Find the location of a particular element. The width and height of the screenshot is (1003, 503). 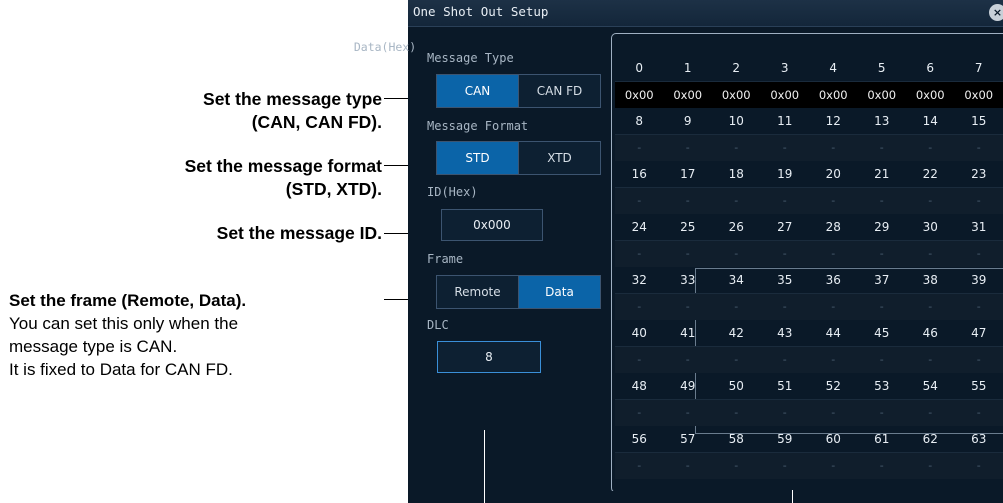

frame-data-button: Data is located at coordinates (559, 292).